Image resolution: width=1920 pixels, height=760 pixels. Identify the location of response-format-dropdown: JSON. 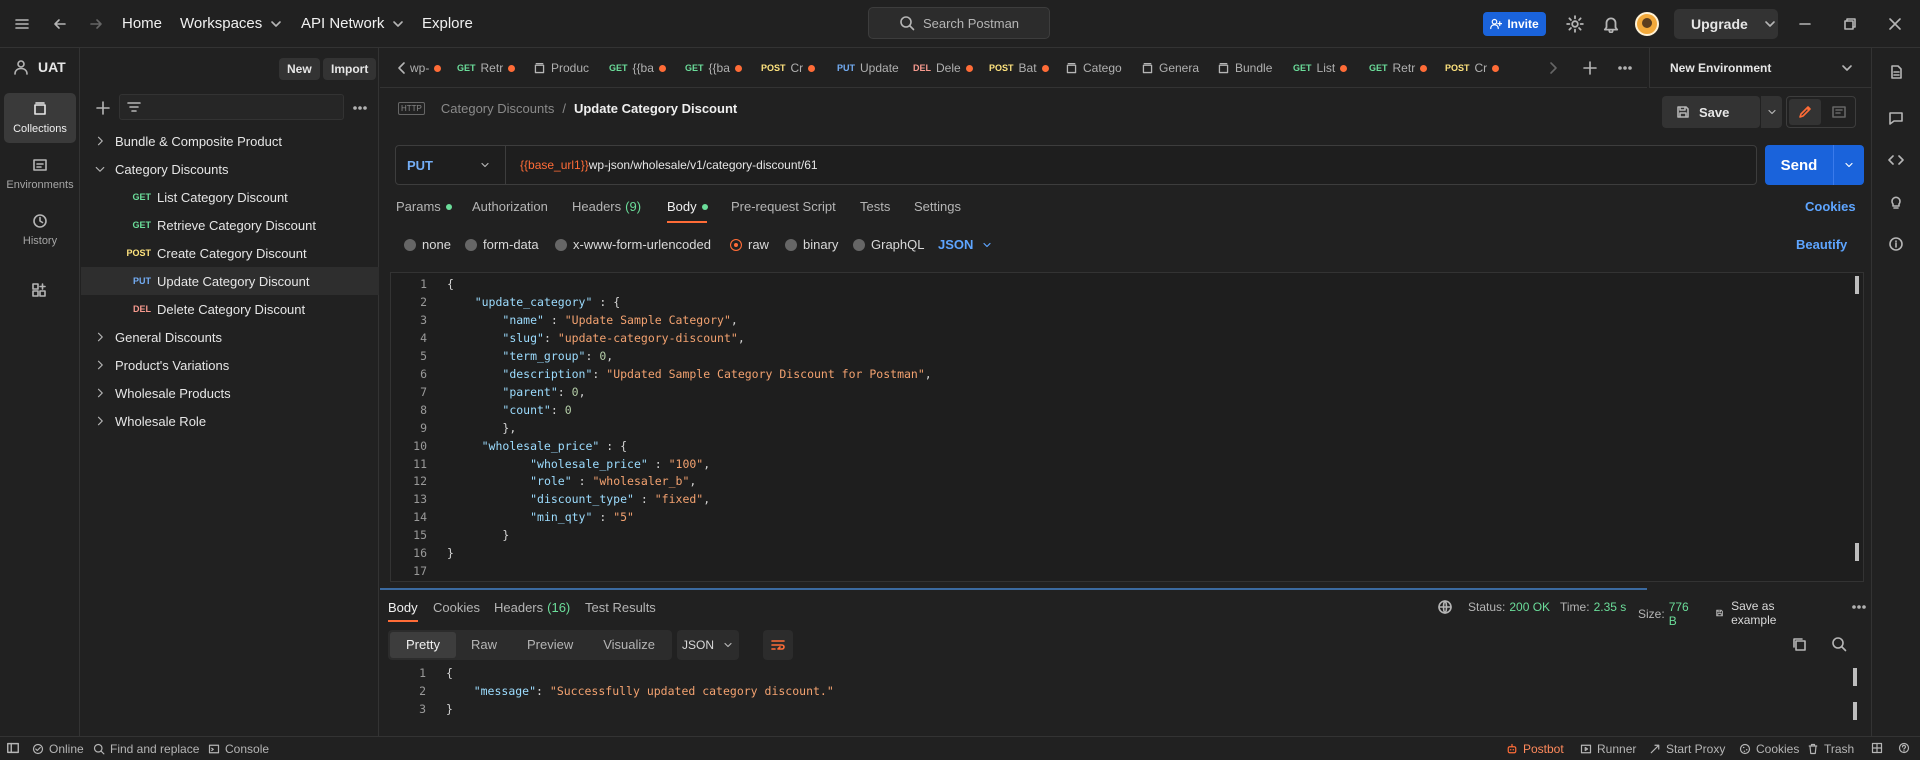
(708, 645).